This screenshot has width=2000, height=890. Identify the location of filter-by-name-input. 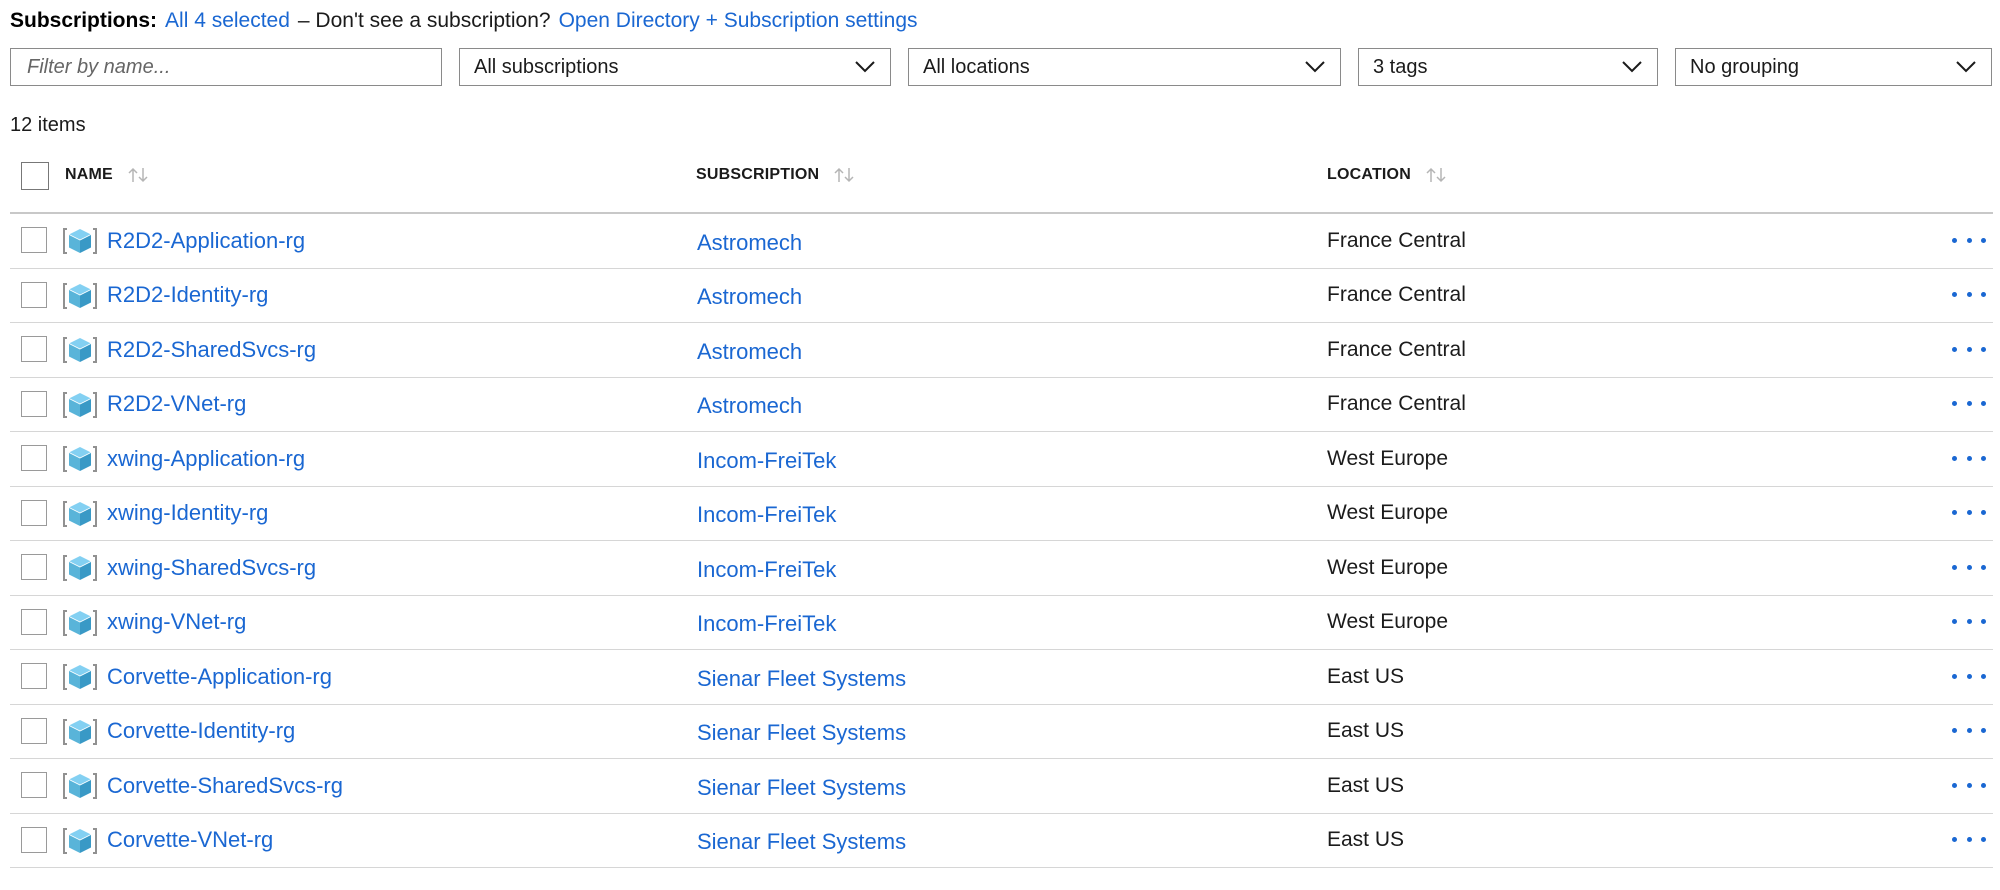
(226, 67).